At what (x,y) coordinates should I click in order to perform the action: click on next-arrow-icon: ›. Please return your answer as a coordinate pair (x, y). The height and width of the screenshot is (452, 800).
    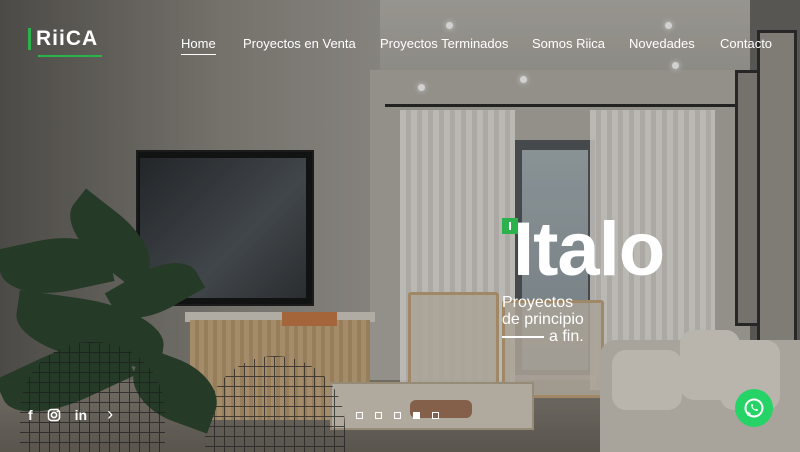
    Looking at the image, I should click on (110, 414).